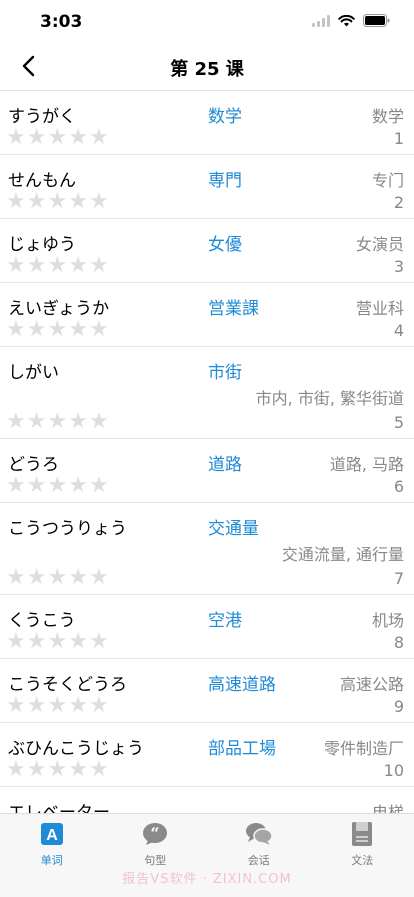 The image size is (414, 897). What do you see at coordinates (372, 683) in the screenshot?
I see `word-meaning: 高速公路` at bounding box center [372, 683].